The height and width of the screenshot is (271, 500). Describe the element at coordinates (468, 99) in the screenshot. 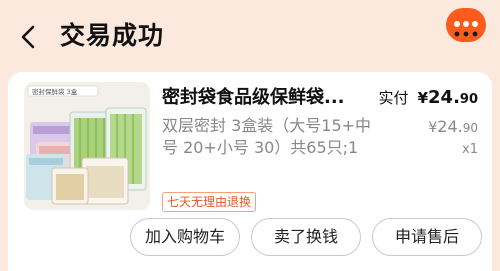

I see `paid-price-decimal: 90` at that location.